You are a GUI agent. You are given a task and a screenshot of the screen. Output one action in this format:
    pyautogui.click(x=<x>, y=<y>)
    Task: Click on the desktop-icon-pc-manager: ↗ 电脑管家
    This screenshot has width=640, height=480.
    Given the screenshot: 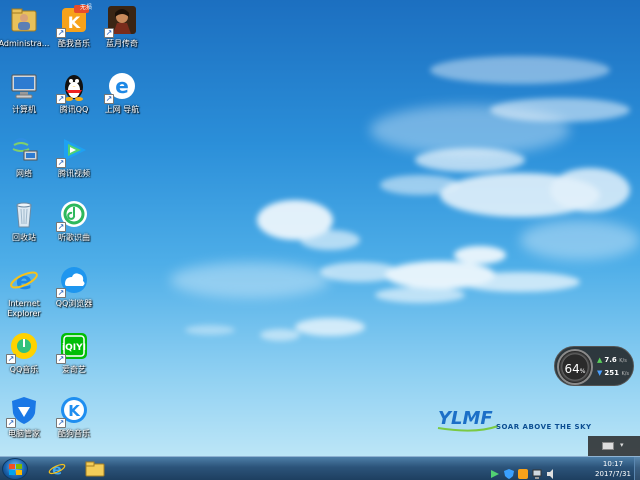 What is the action you would take?
    pyautogui.click(x=24, y=425)
    